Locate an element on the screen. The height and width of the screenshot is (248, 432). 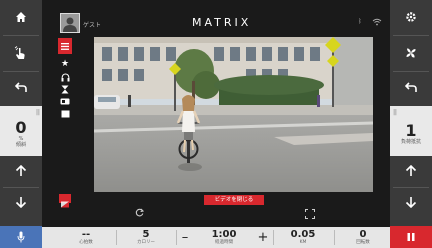
incline-label: 傾斜 is located at coordinates (20, 145).